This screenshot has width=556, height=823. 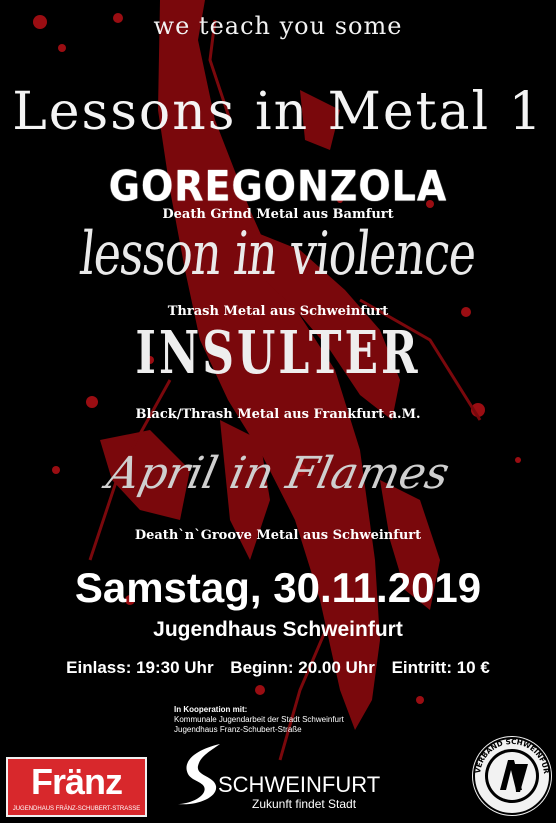 What do you see at coordinates (278, 353) in the screenshot?
I see `band-logo-insulter: INSULTER` at bounding box center [278, 353].